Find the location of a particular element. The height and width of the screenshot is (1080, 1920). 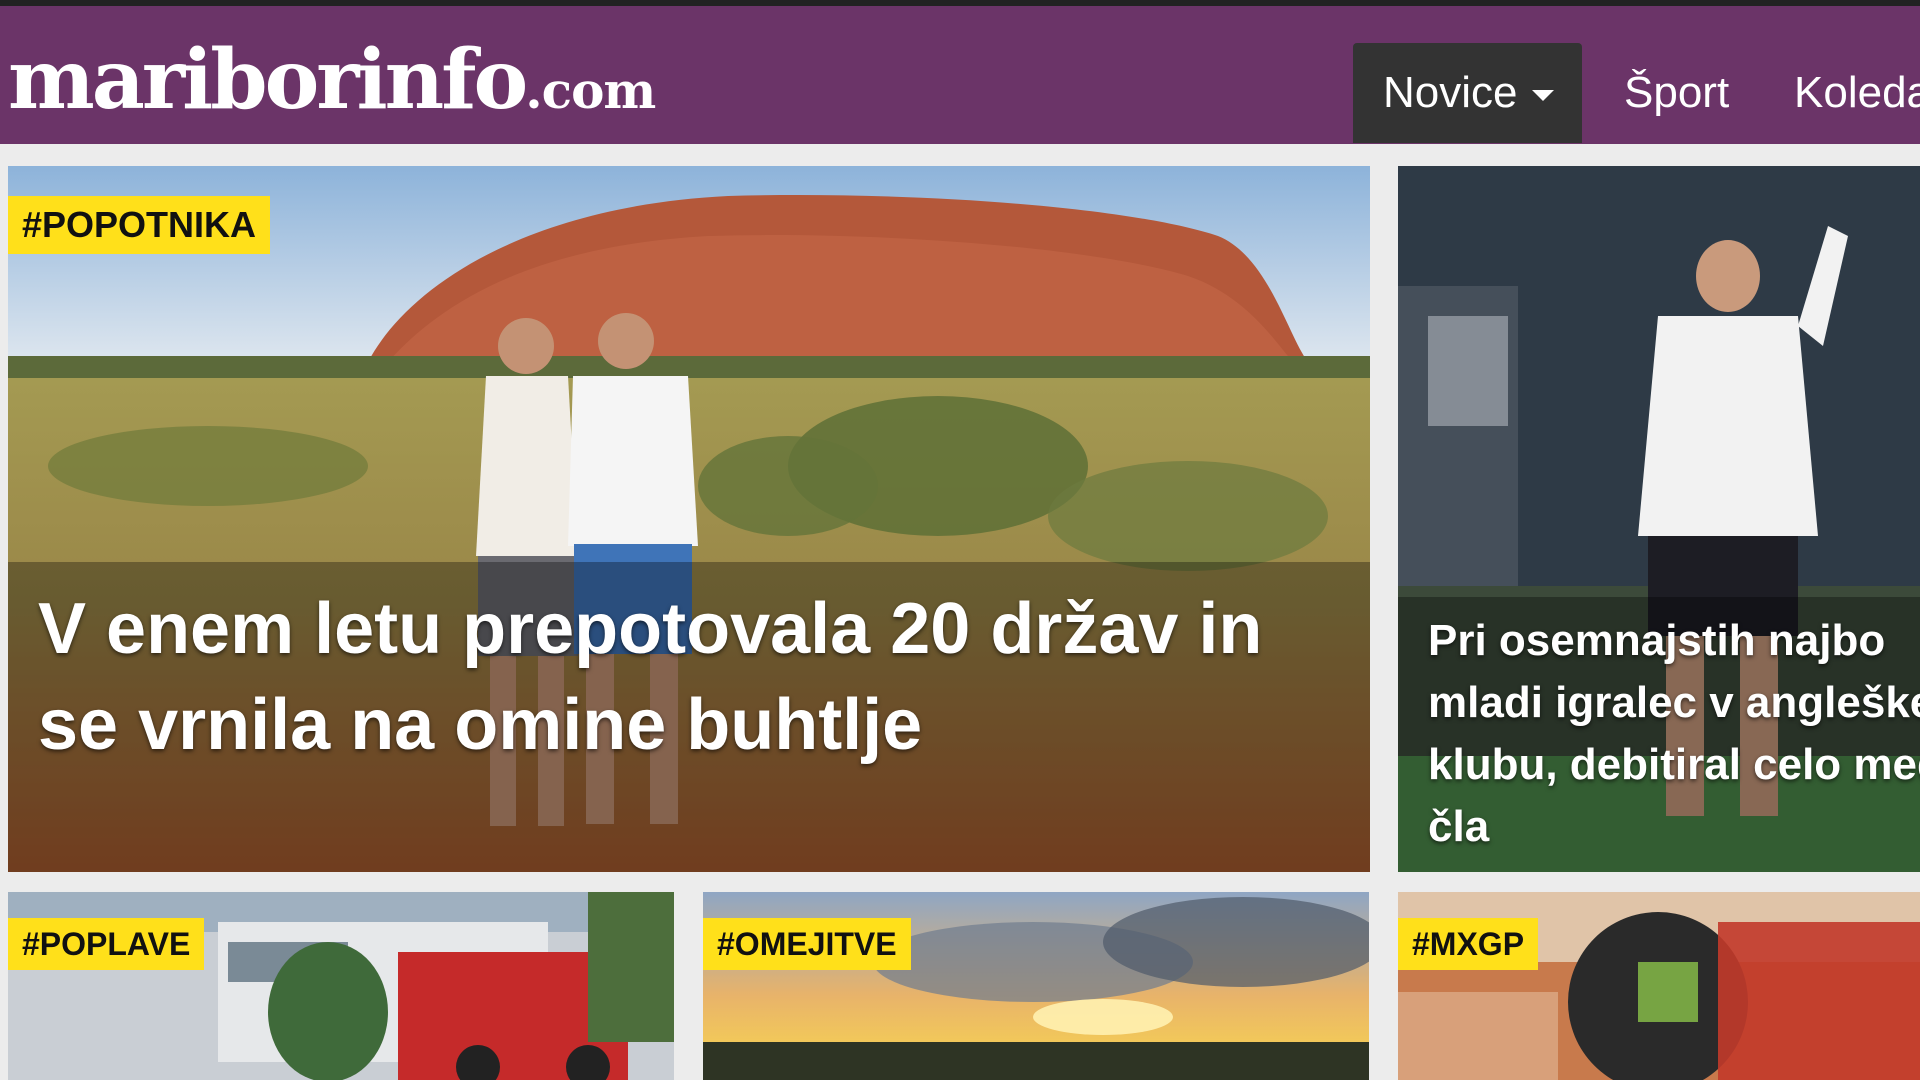

article-card: #OMEJITVE is located at coordinates (1036, 986).